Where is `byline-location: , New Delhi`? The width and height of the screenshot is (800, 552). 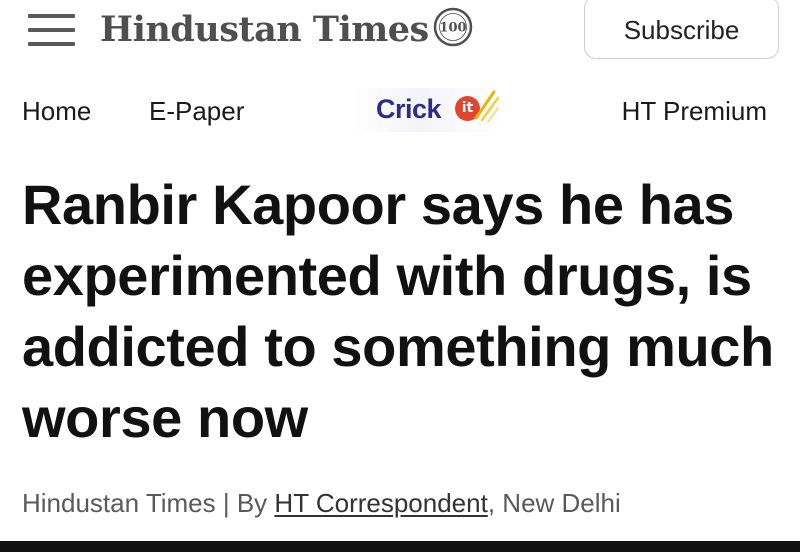
byline-location: , New Delhi is located at coordinates (554, 503).